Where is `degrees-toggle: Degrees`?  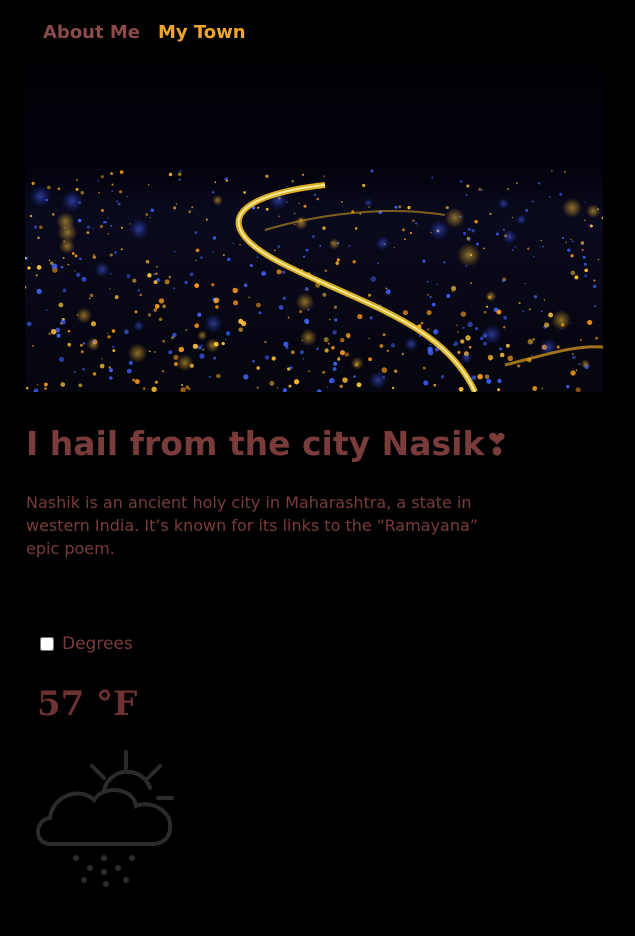
degrees-toggle: Degrees is located at coordinates (86, 644).